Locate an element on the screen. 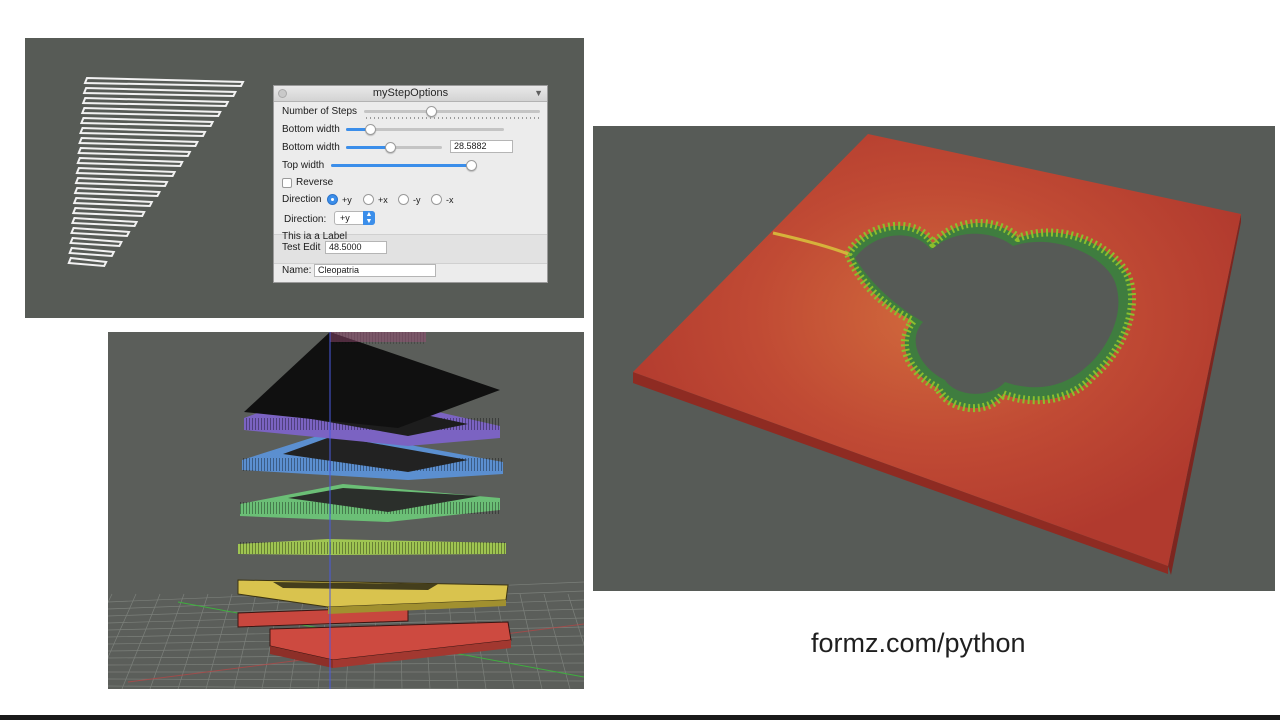 The width and height of the screenshot is (1280, 720). direction-radio-plus-y is located at coordinates (332, 199).